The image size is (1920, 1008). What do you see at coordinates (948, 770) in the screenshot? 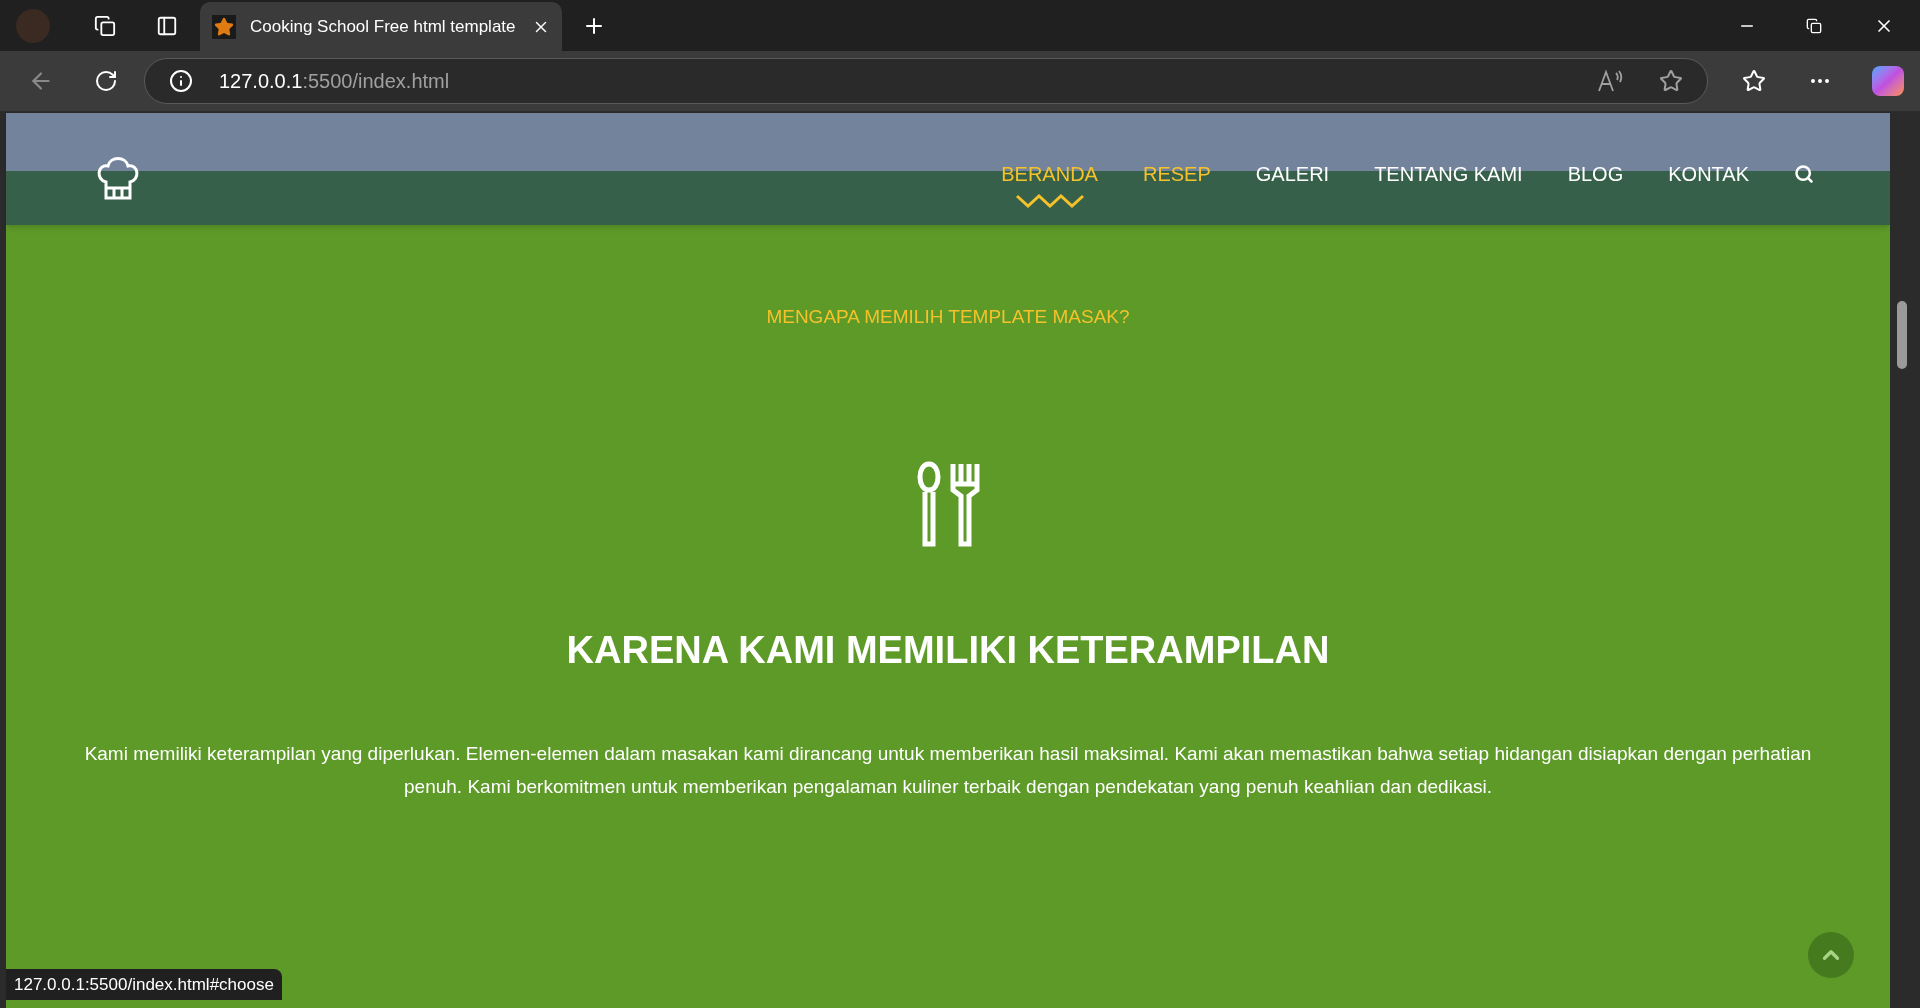
I see `section-body: Kami memiliki keterampilan yang diperlukan. Elemen-elemen dalam masakan kami dirancang untuk memberikan hasil maksimal. Kami akan memastikan bahwa setiap hidangan disiapkan dengan perhatian penuh. Kami berkomitmen untuk memberikan pengalaman kuliner terbaik dengan pendekatan yang penuh keahlian dan dedikasi.` at bounding box center [948, 770].